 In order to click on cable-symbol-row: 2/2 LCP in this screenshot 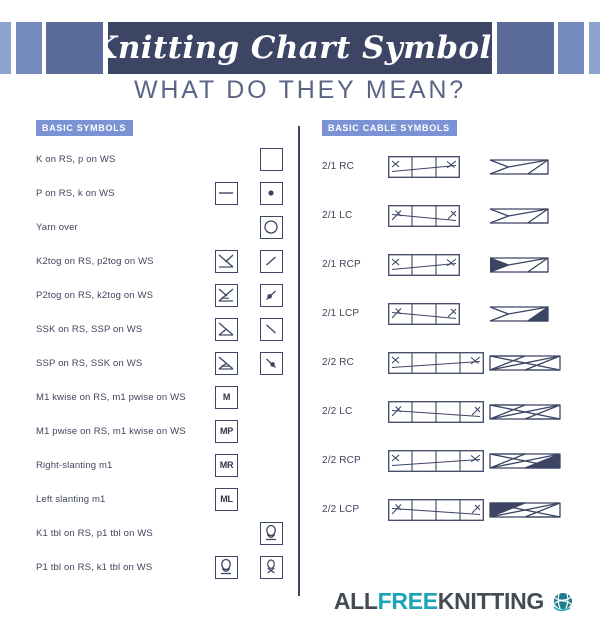, I will do `click(450, 509)`.